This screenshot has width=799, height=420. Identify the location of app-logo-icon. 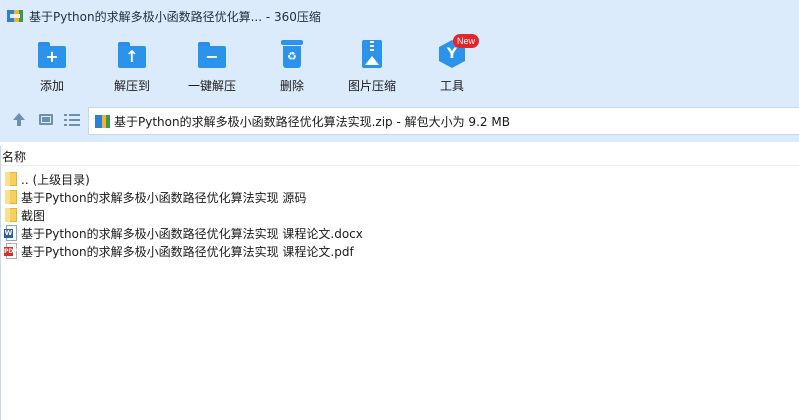
(15, 16).